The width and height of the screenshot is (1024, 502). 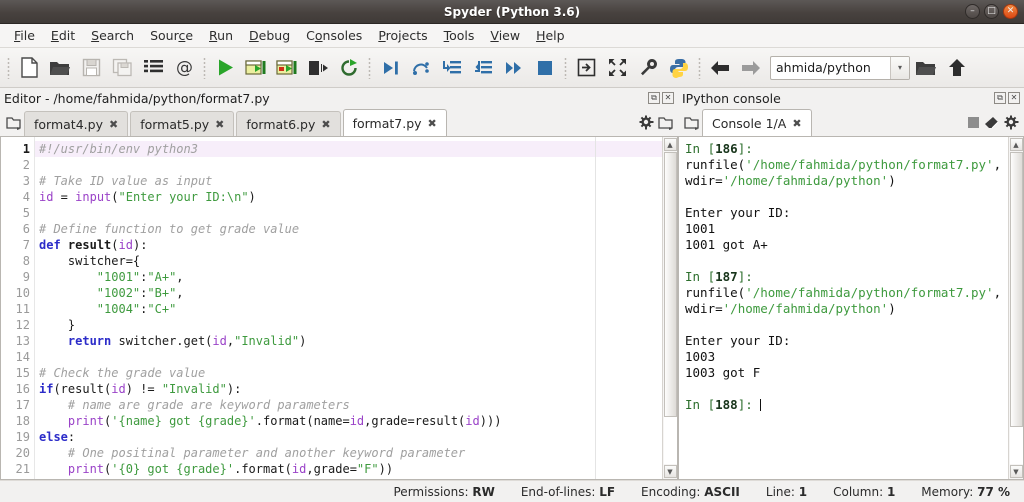 What do you see at coordinates (586, 68) in the screenshot?
I see `maximize-pane-icon` at bounding box center [586, 68].